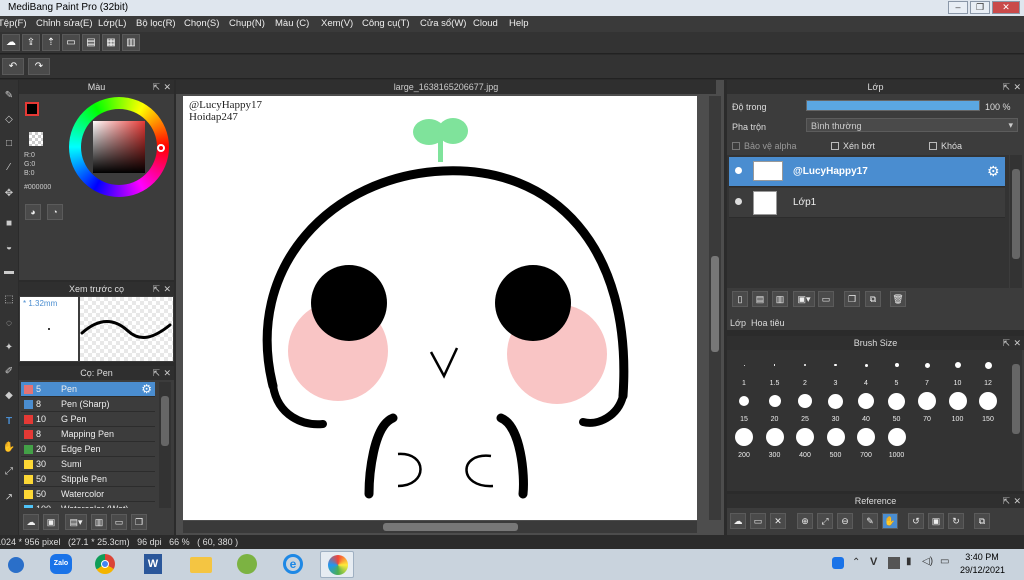 This screenshot has height=580, width=1024. Describe the element at coordinates (61, 564) in the screenshot. I see `zalo-taskbar-icon: Zalo` at that location.